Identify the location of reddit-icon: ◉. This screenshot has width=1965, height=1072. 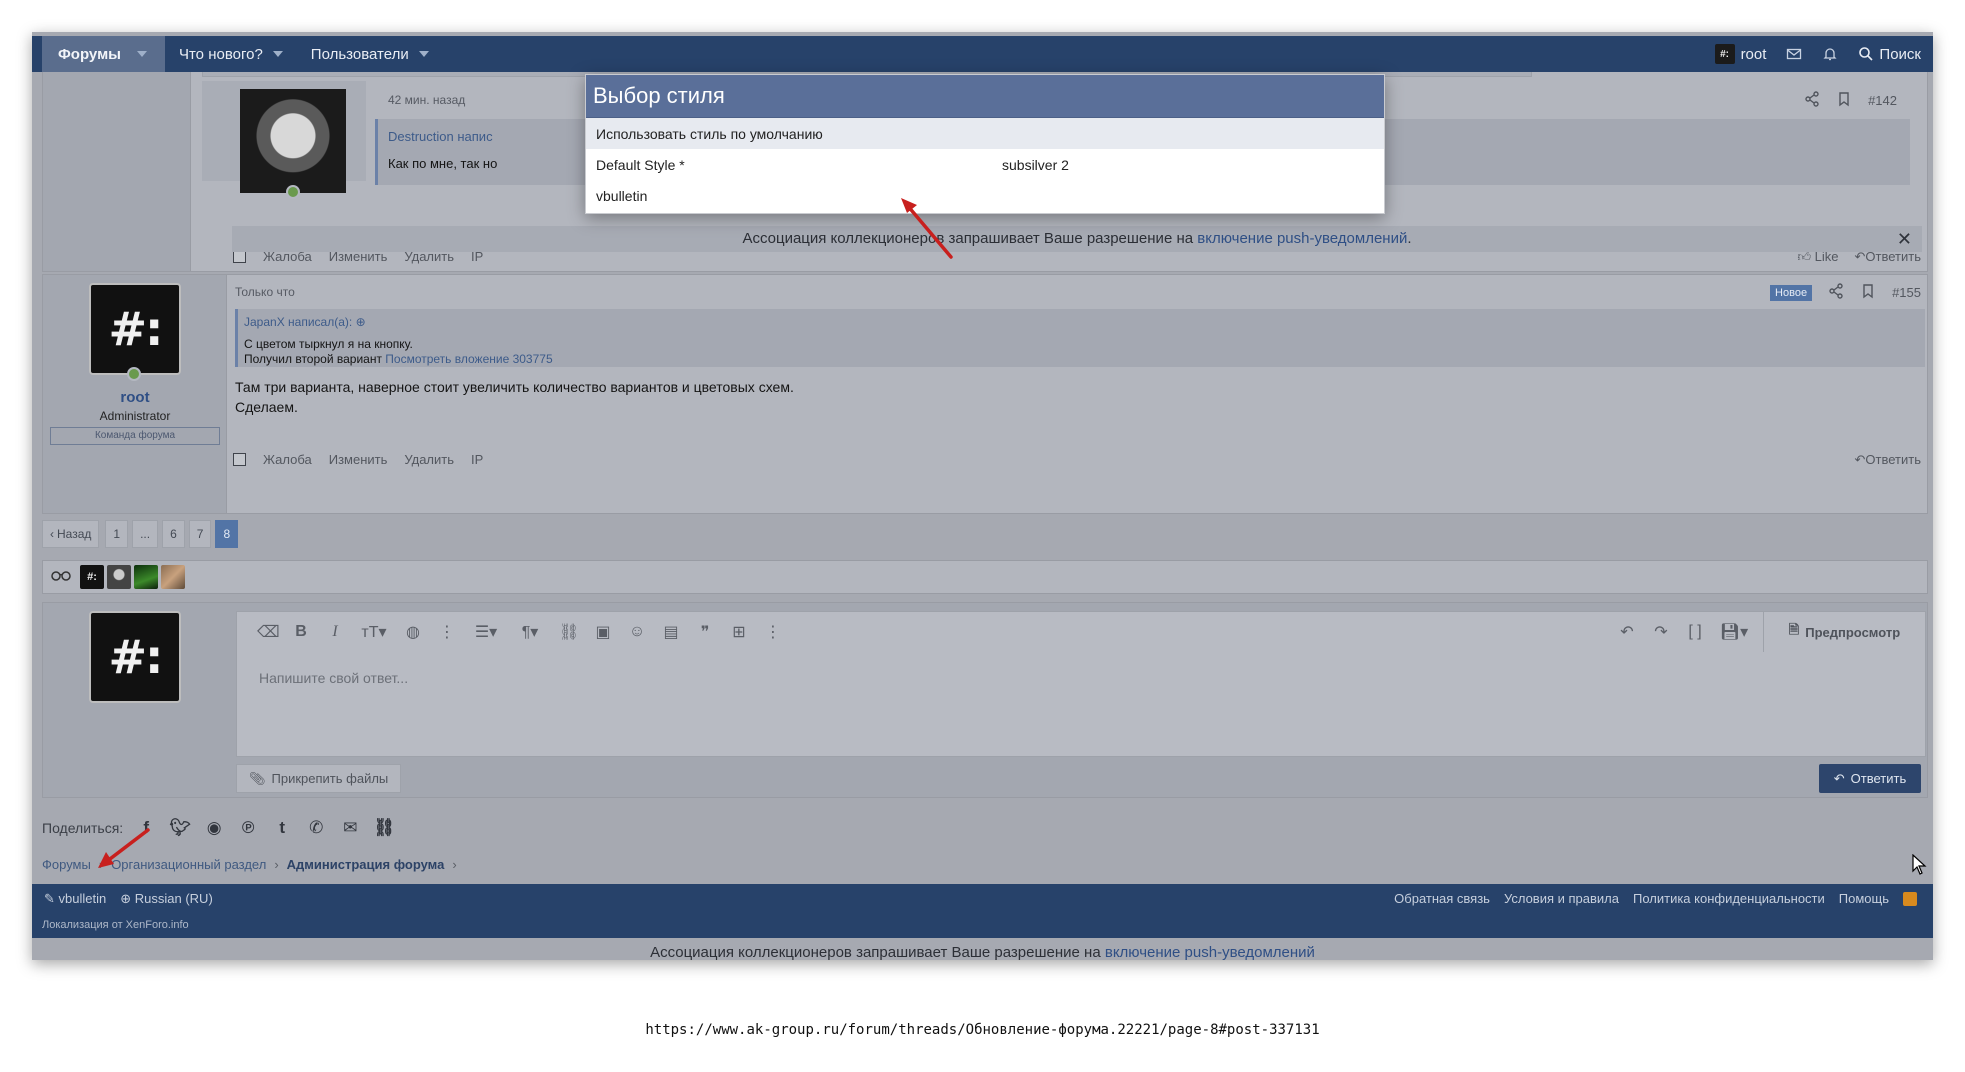
(214, 828).